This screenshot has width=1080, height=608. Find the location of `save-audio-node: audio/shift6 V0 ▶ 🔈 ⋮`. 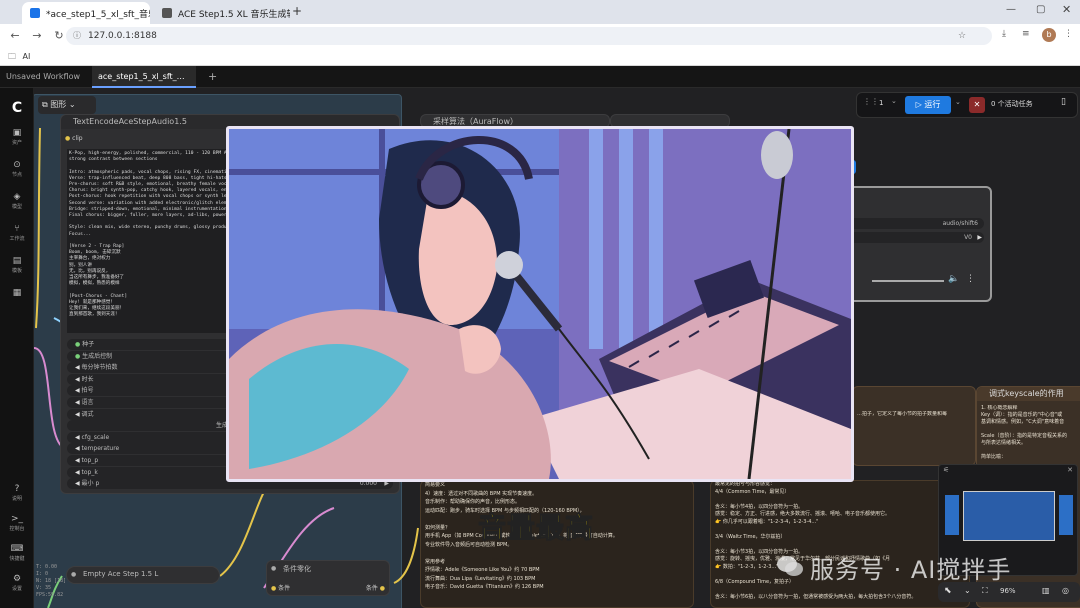

save-audio-node: audio/shift6 V0 ▶ 🔈 ⋮ is located at coordinates (913, 244).